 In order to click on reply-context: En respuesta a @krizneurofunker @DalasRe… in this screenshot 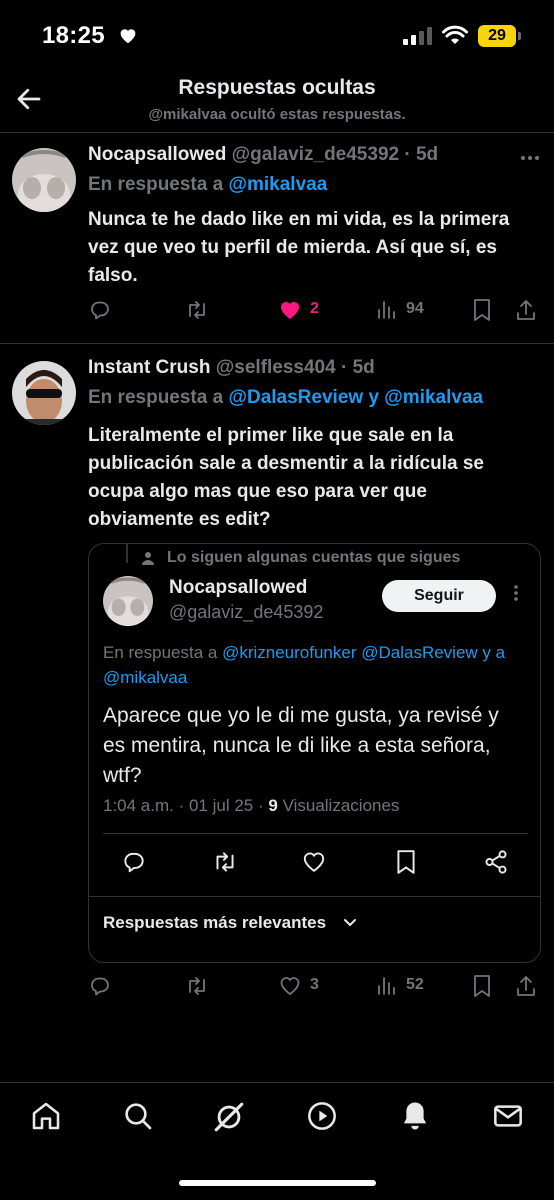, I will do `click(318, 665)`.